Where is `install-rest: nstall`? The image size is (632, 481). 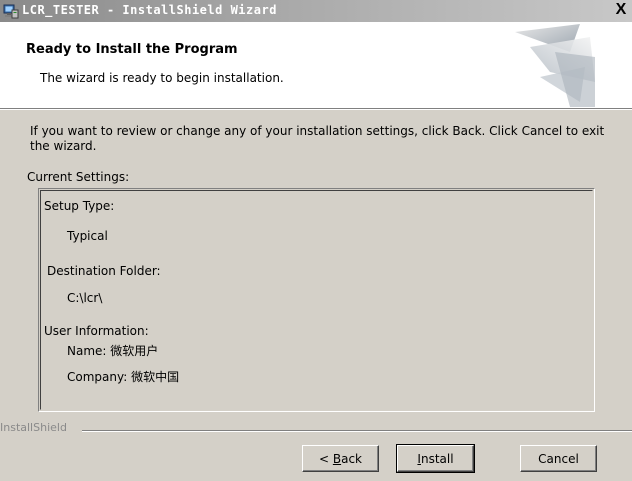
install-rest: nstall is located at coordinates (437, 458).